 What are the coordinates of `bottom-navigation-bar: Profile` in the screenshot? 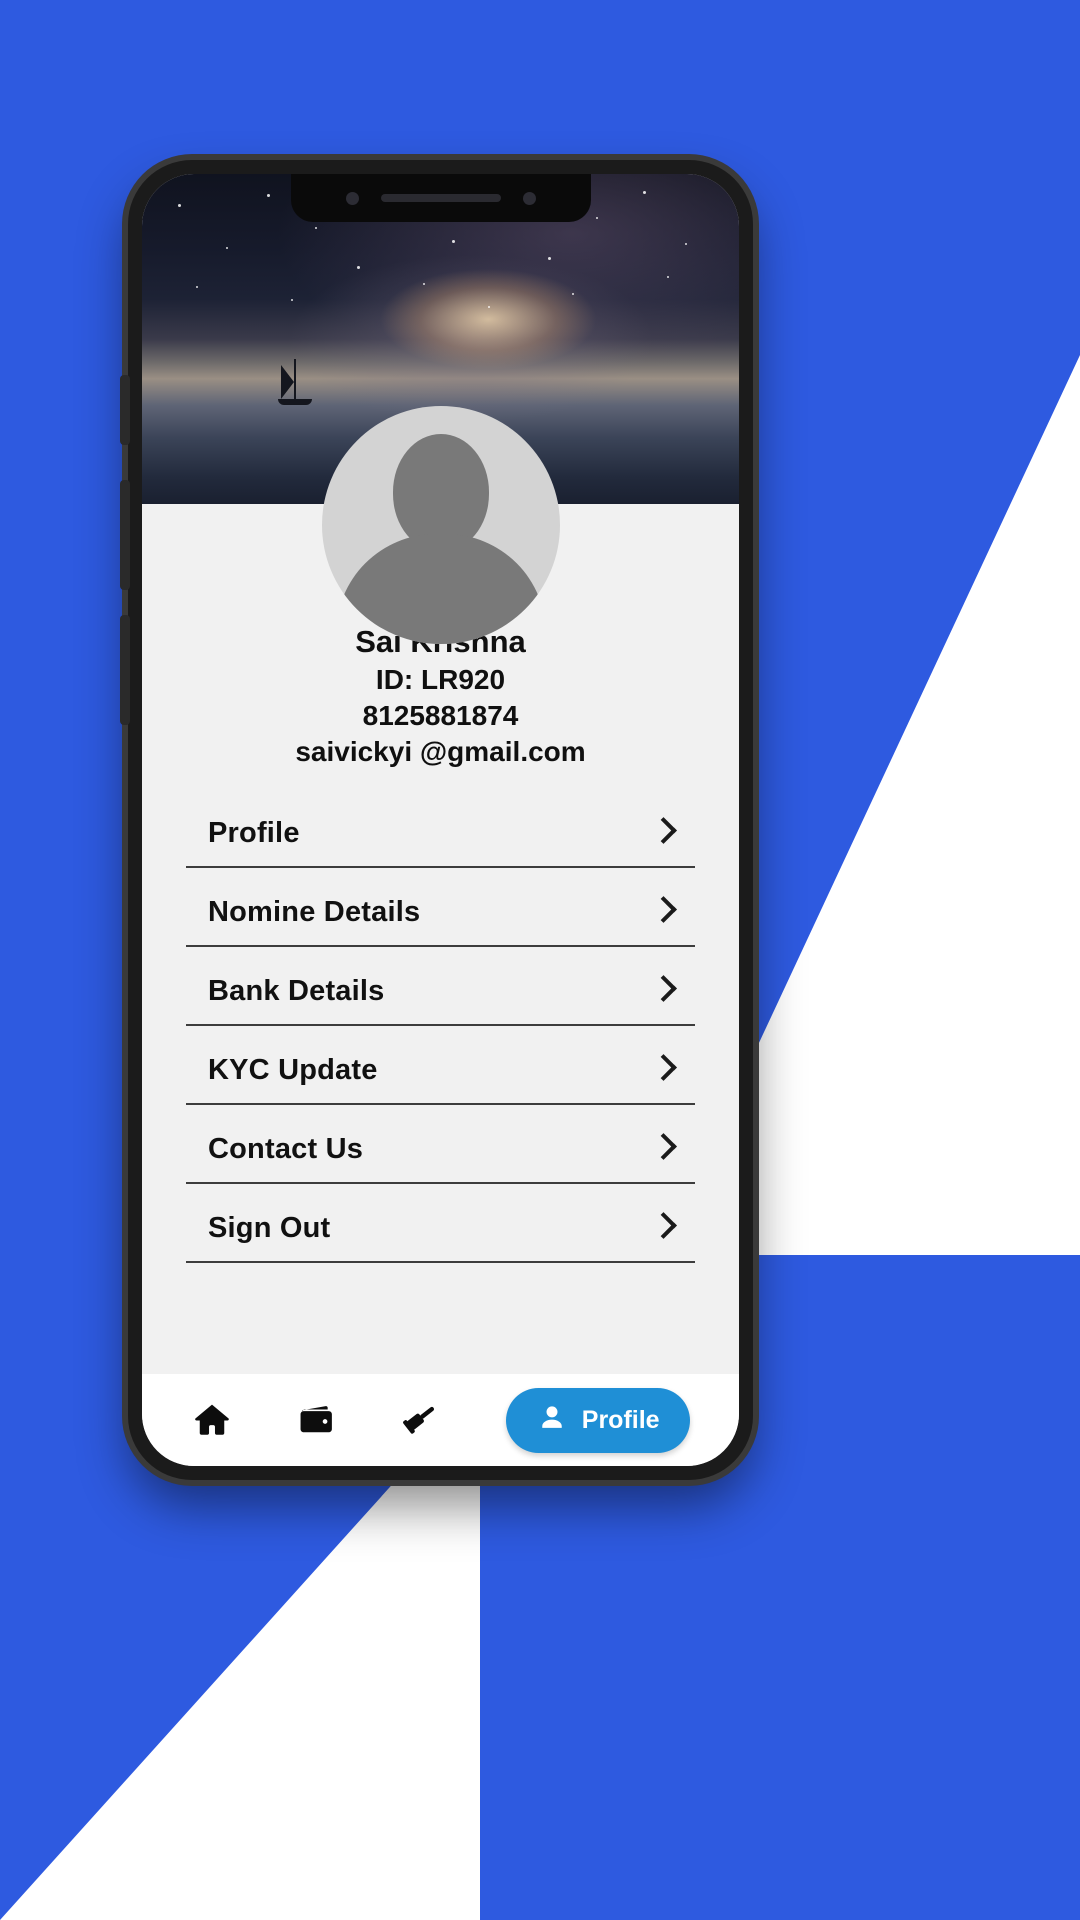 It's located at (440, 1420).